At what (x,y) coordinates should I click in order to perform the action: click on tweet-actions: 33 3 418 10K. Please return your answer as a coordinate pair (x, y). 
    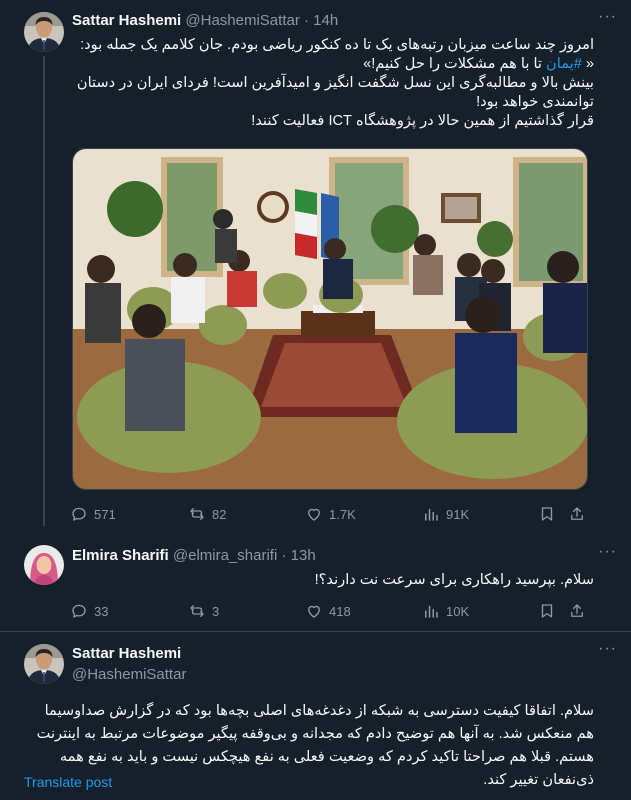
    Looking at the image, I should click on (330, 611).